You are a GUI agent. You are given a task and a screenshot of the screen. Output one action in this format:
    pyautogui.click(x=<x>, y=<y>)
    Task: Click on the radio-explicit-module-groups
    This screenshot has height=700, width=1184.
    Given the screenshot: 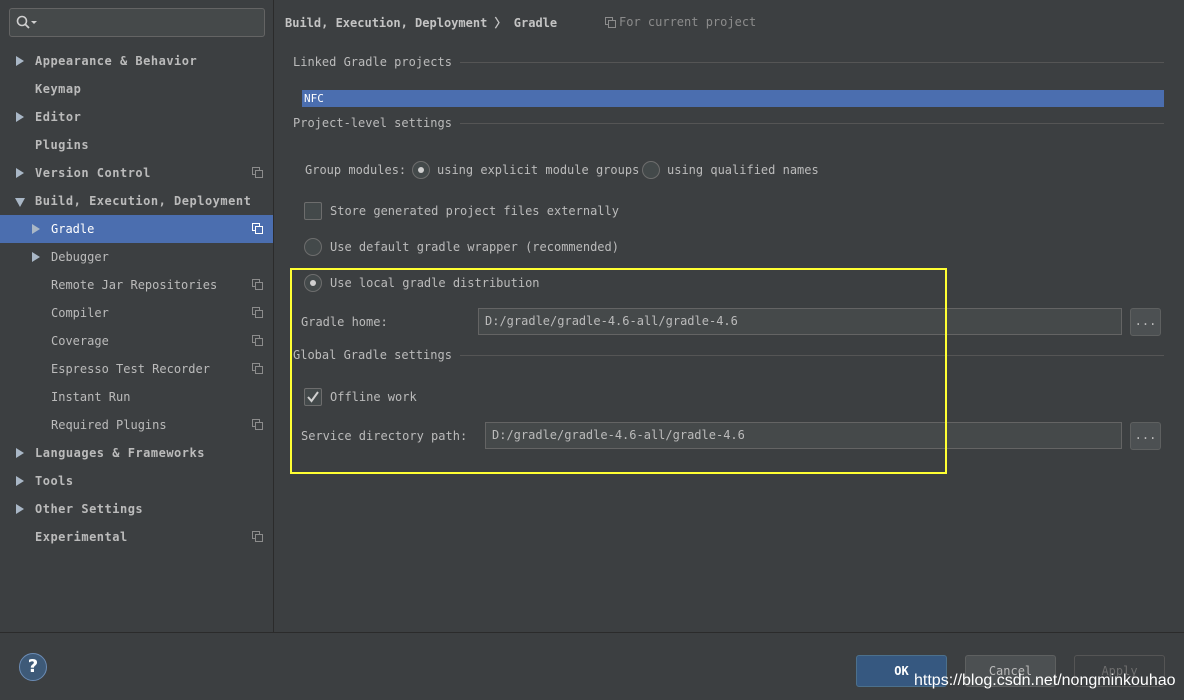 What is the action you would take?
    pyautogui.click(x=421, y=170)
    